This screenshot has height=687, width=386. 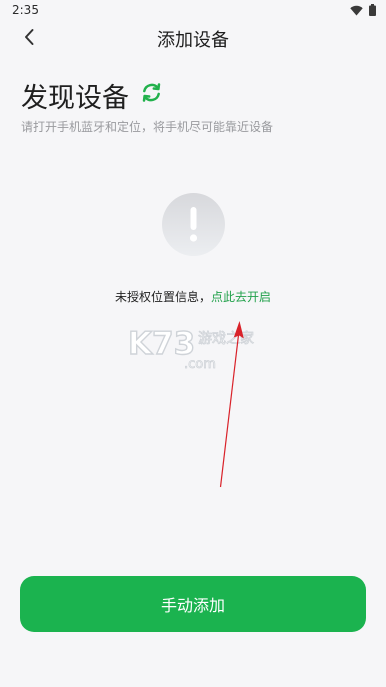 I want to click on enable-location-link: 点此去开启, so click(x=241, y=297).